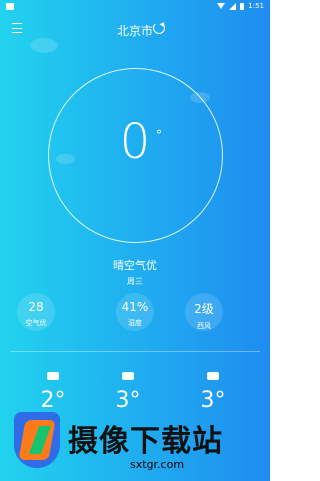 This screenshot has width=320, height=481. I want to click on refresh-icon, so click(159, 28).